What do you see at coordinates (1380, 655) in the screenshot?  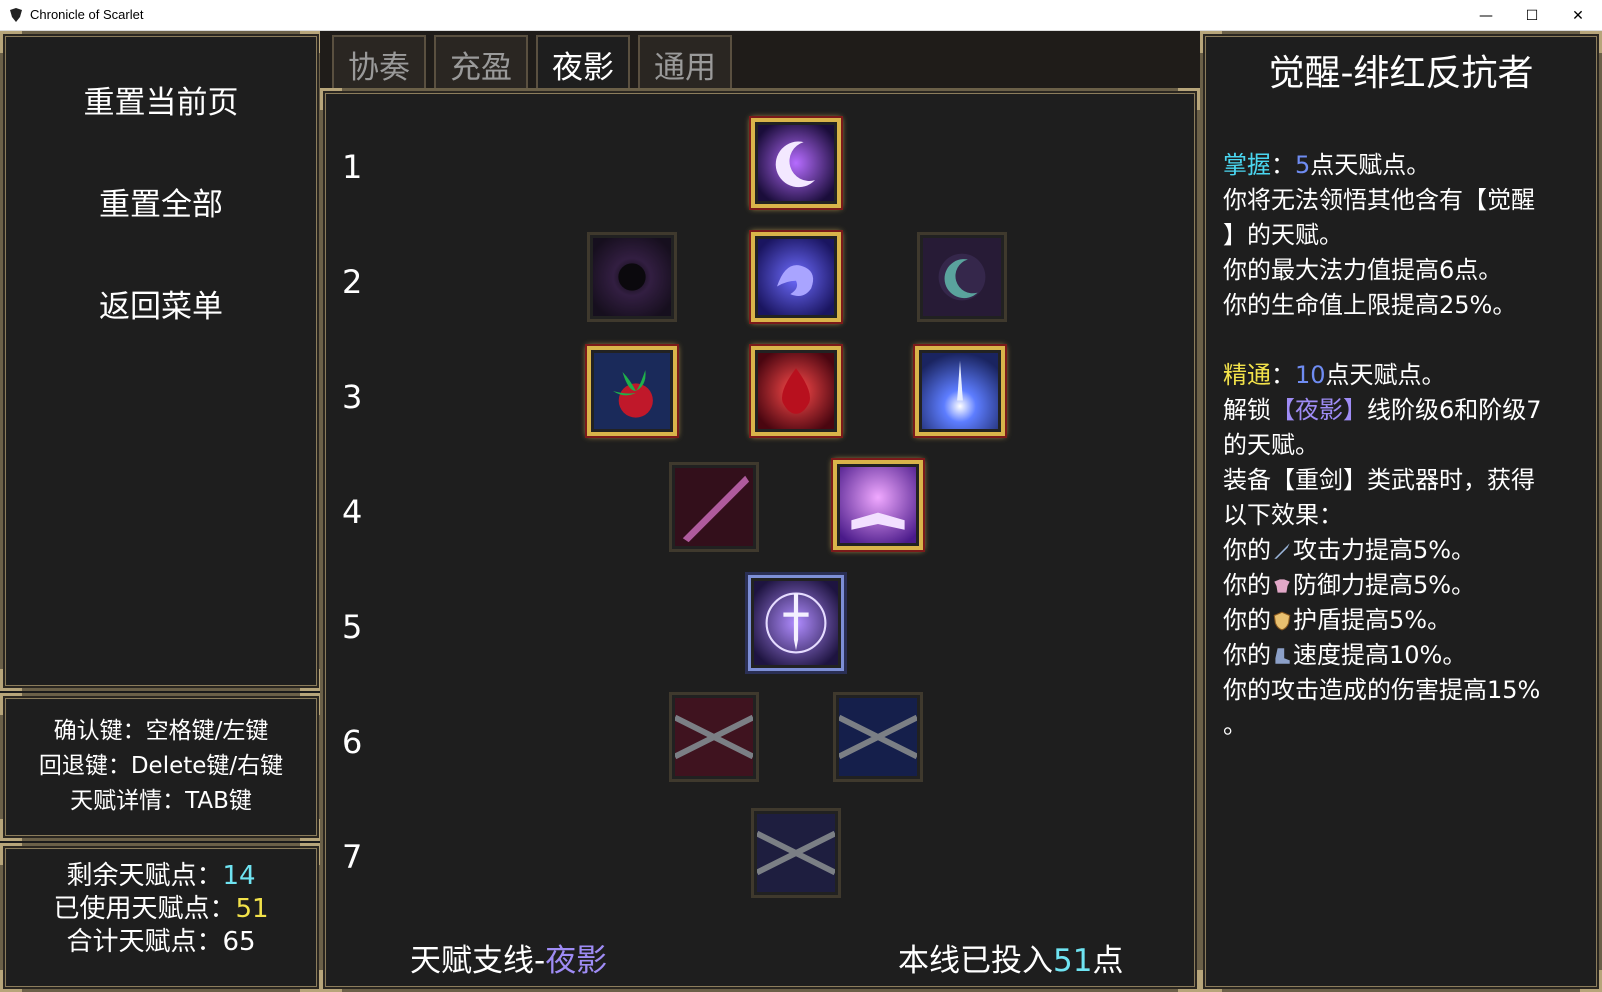 I see `speed-text: 速度提高10%。` at bounding box center [1380, 655].